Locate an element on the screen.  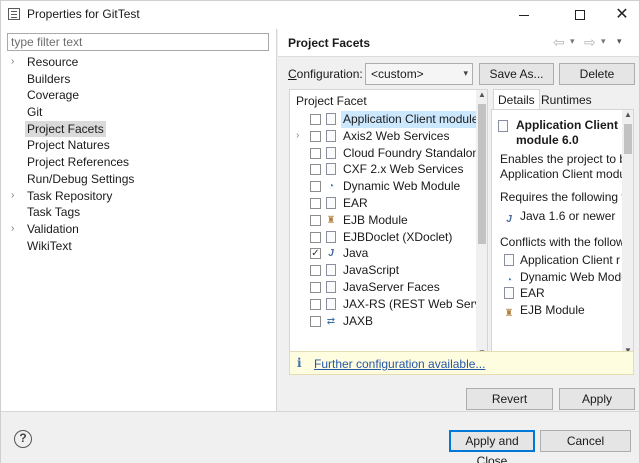
jaxb-icon: ⇄ is located at coordinates (331, 321).